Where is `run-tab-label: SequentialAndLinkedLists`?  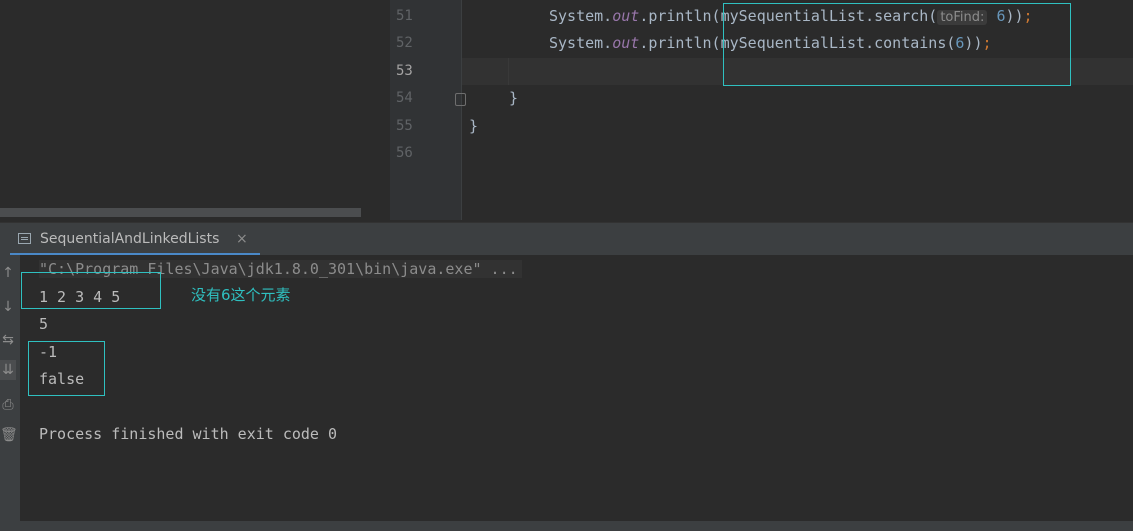 run-tab-label: SequentialAndLinkedLists is located at coordinates (130, 239).